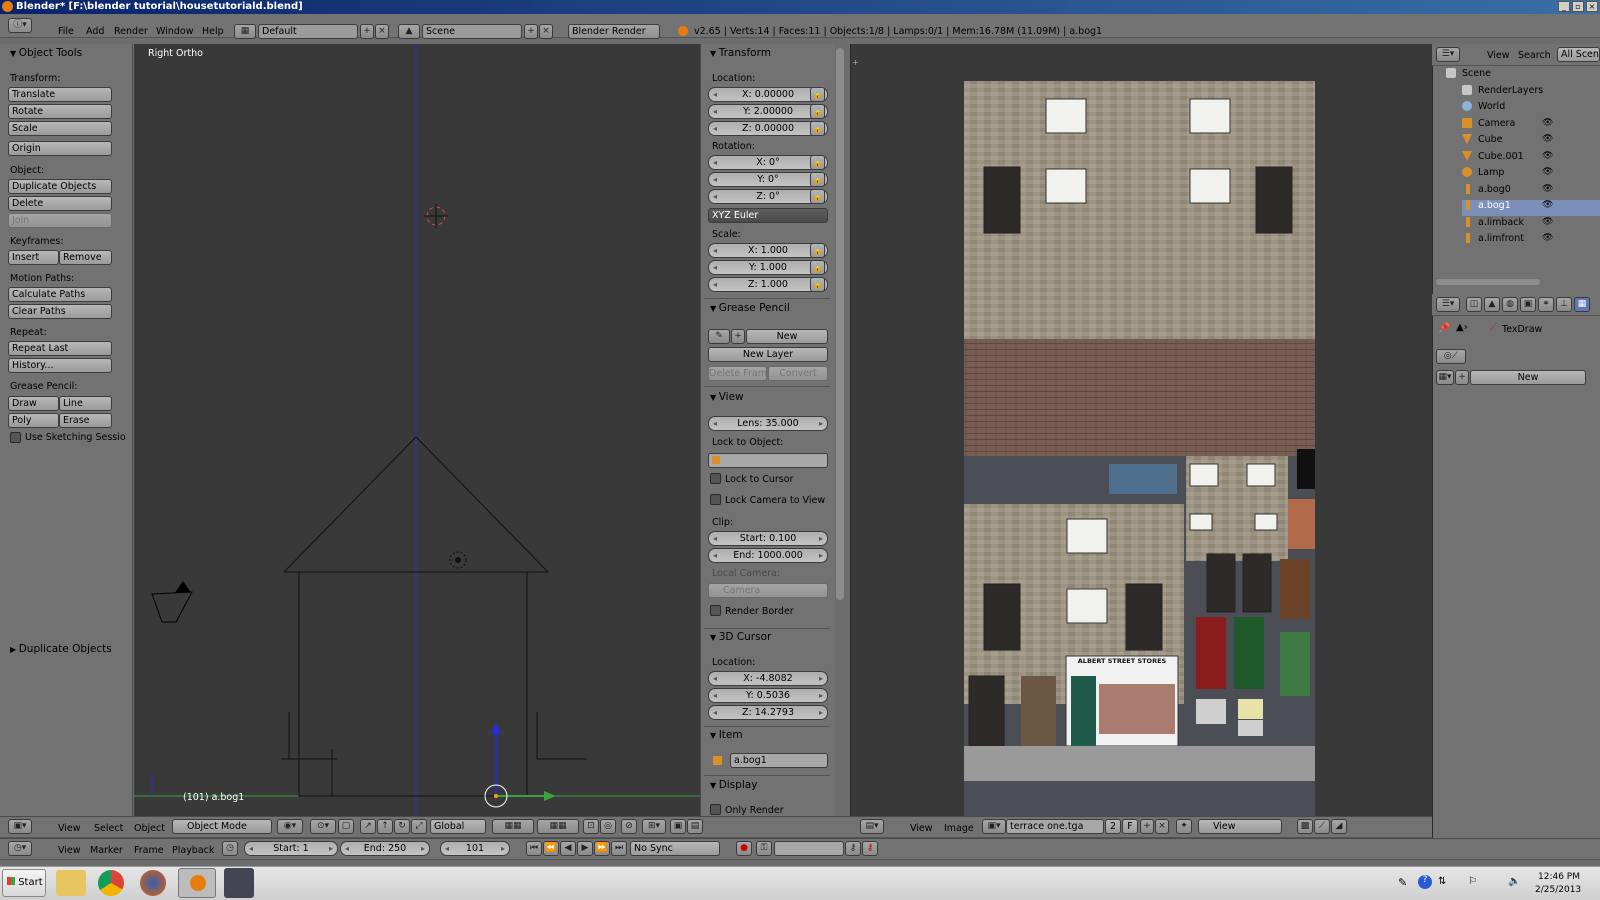  What do you see at coordinates (1488, 282) in the screenshot?
I see `outliner-scrollbar` at bounding box center [1488, 282].